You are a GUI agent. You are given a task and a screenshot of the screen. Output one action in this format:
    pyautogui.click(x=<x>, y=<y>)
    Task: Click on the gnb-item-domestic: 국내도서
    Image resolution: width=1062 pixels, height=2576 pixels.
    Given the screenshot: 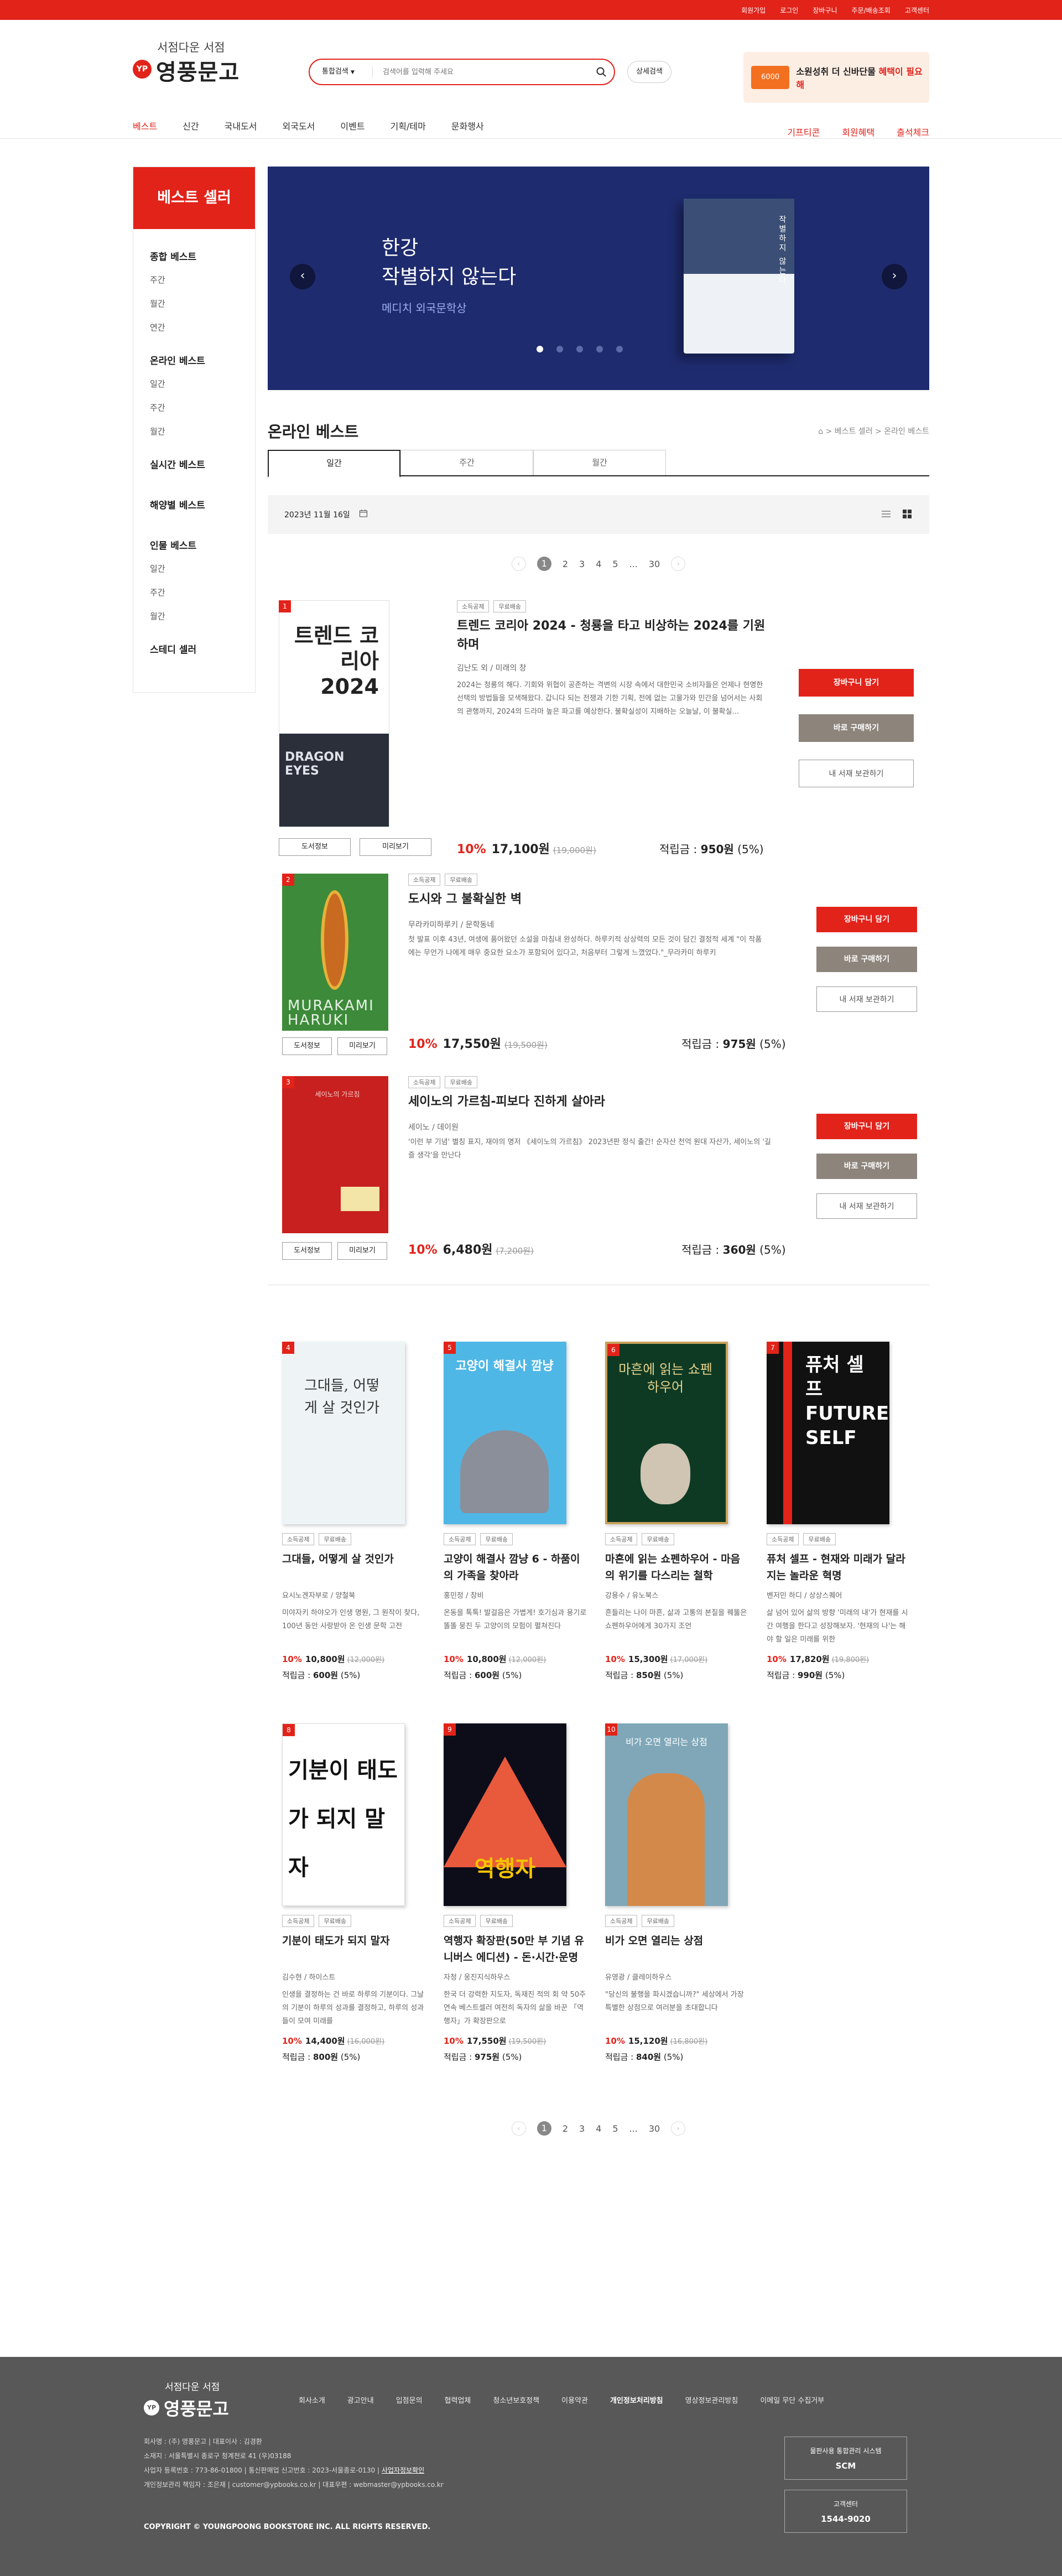 What is the action you would take?
    pyautogui.click(x=241, y=126)
    